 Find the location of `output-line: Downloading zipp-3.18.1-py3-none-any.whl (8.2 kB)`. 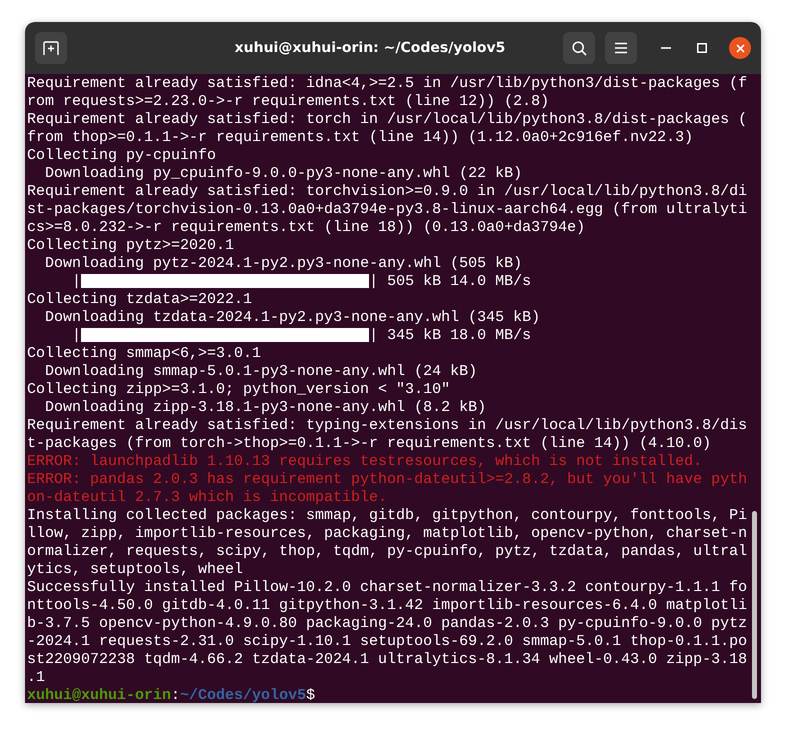

output-line: Downloading zipp-3.18.1-py3-none-any.whl (8.2 kB) is located at coordinates (265, 407).